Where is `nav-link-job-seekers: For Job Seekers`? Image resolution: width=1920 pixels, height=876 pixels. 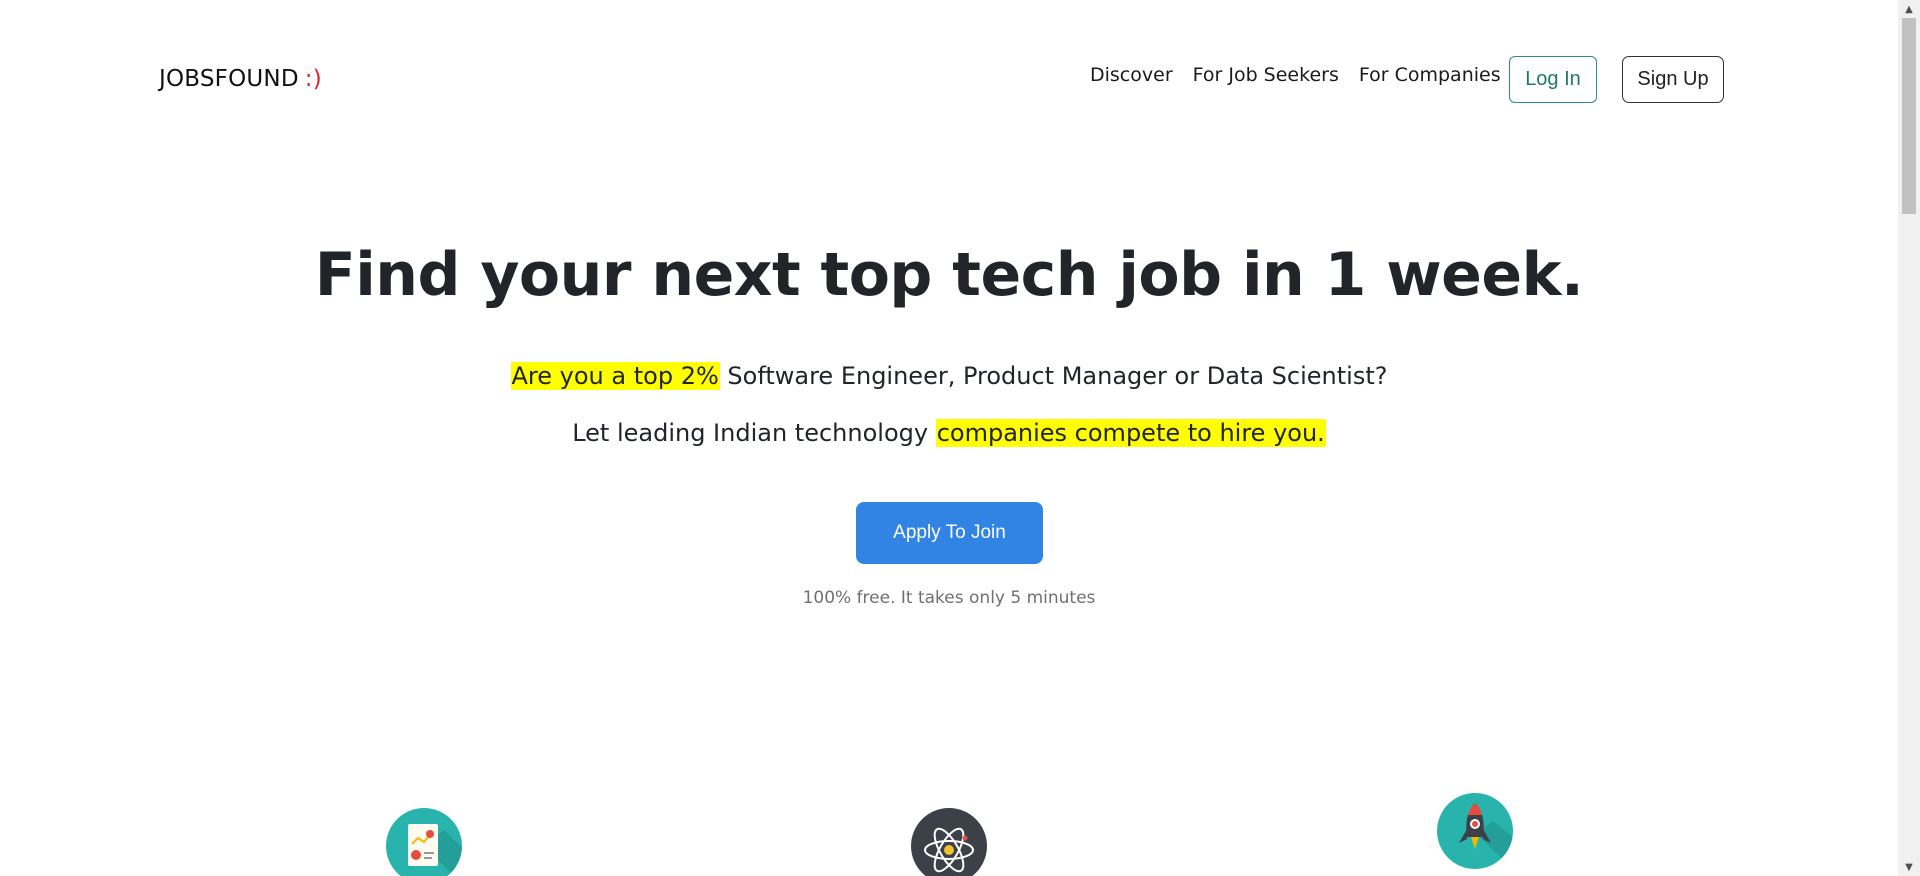 nav-link-job-seekers: For Job Seekers is located at coordinates (1266, 75).